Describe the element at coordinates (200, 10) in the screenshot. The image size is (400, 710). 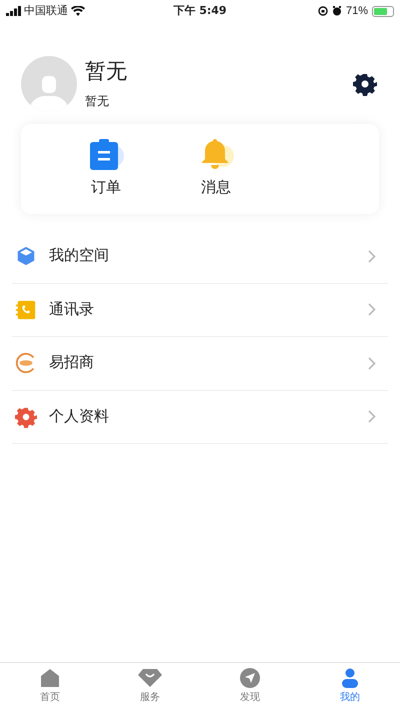
I see `status-time: 下午 5:49` at that location.